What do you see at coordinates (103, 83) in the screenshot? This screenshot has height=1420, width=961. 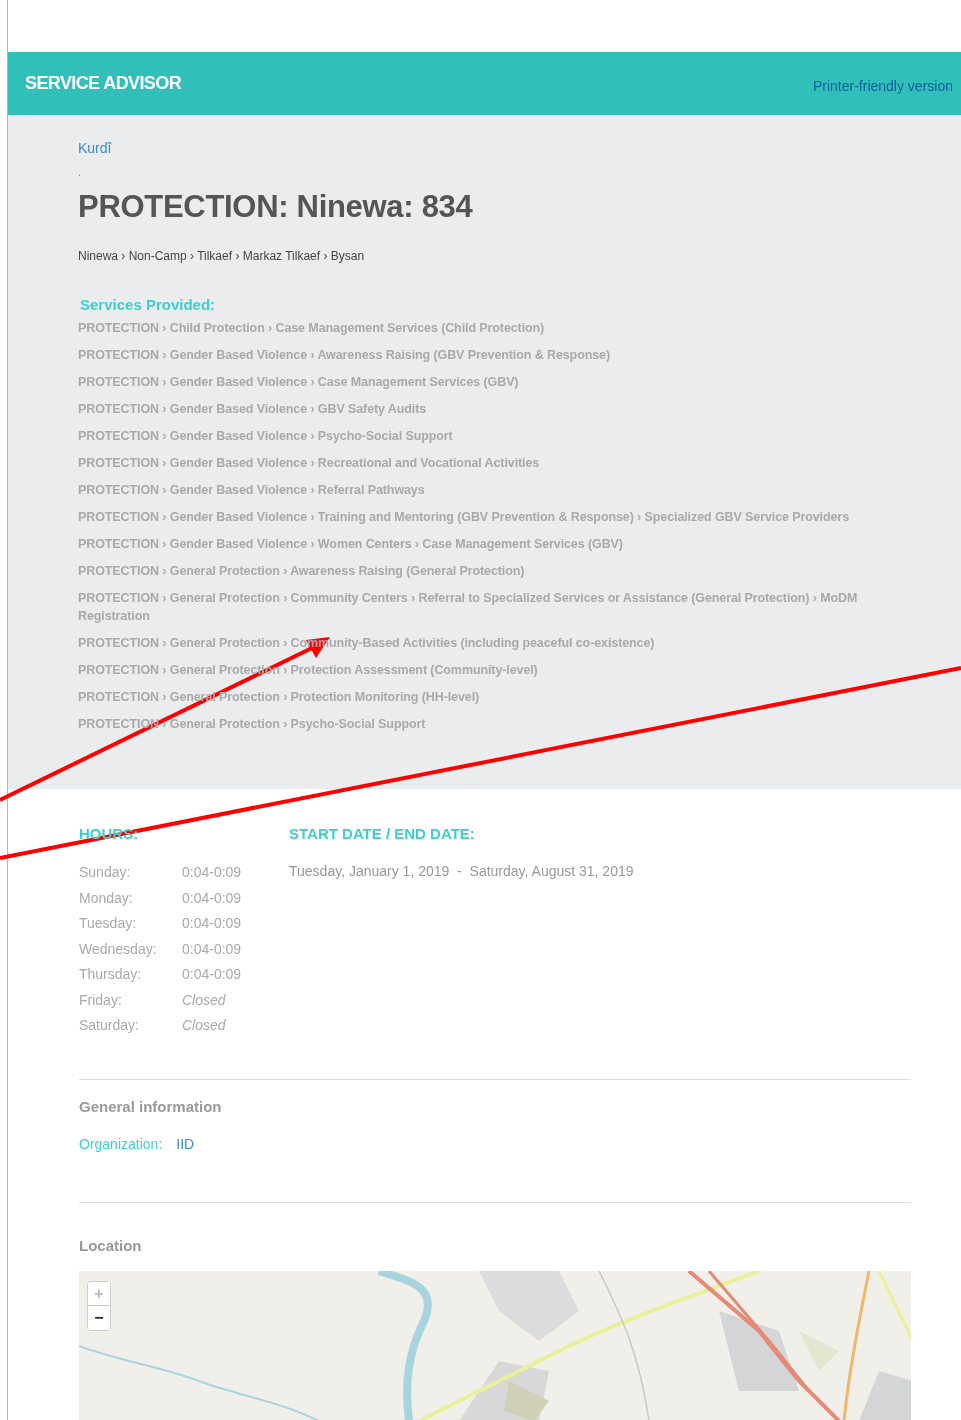 I see `header-title: SERVICE ADVISOR` at bounding box center [103, 83].